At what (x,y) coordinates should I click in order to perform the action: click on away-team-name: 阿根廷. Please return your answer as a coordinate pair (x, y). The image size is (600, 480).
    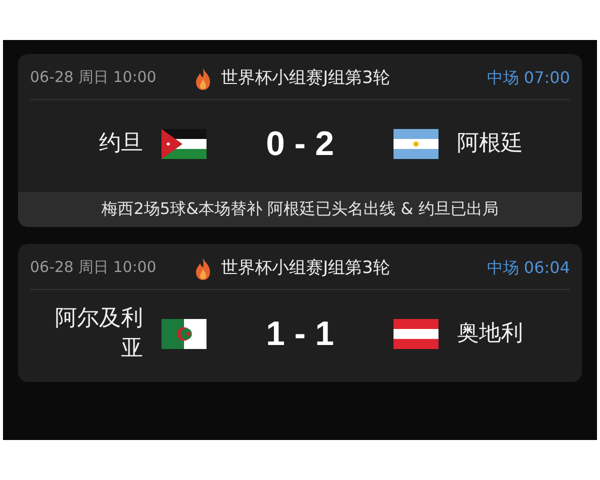
    Looking at the image, I should click on (490, 144).